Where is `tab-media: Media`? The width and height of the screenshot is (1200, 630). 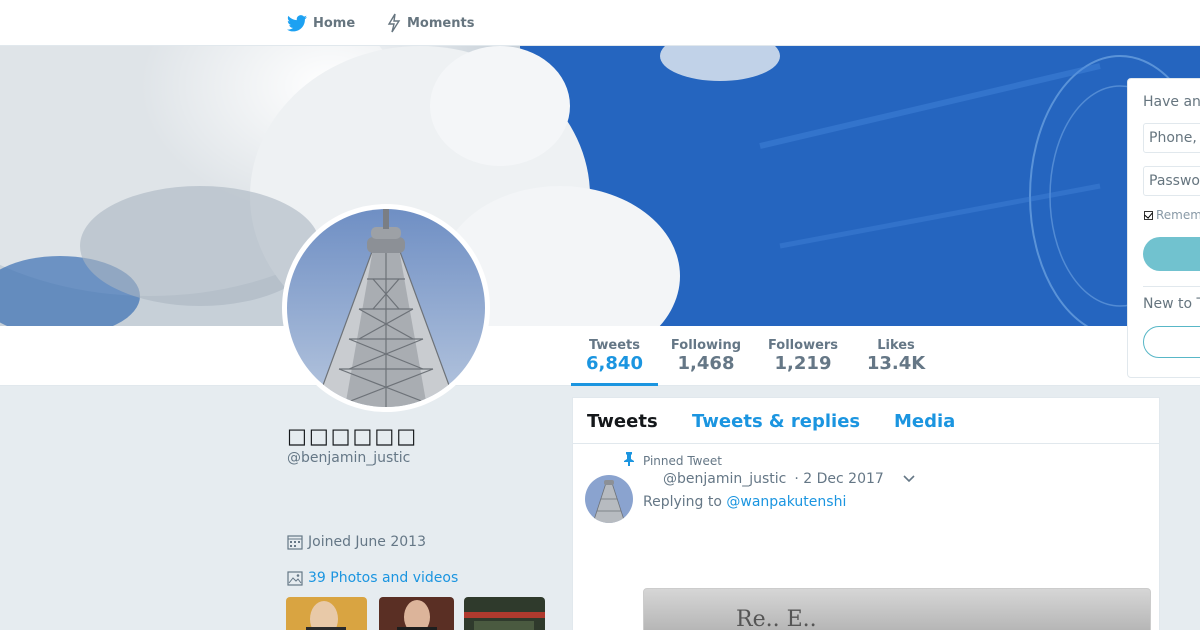 tab-media: Media is located at coordinates (924, 421).